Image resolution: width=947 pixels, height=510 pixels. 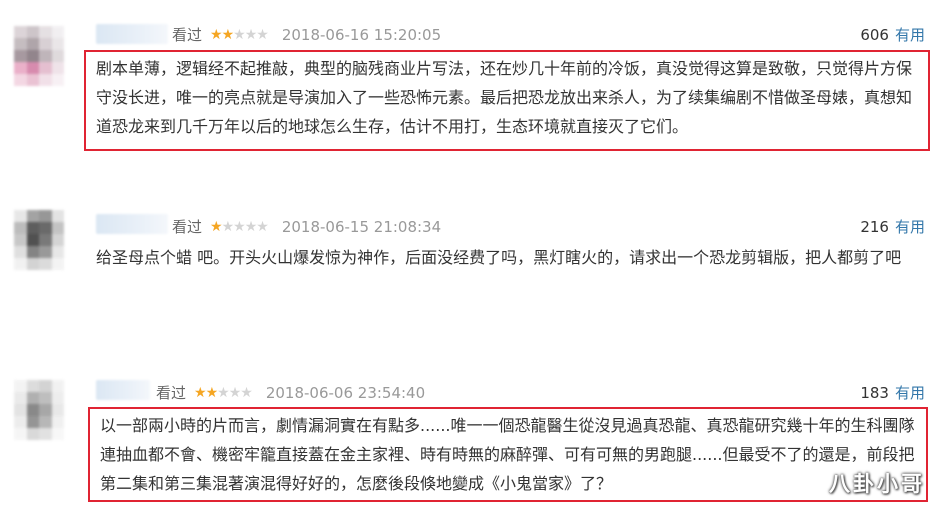 I want to click on vote-count: 216 有用, so click(x=892, y=226).